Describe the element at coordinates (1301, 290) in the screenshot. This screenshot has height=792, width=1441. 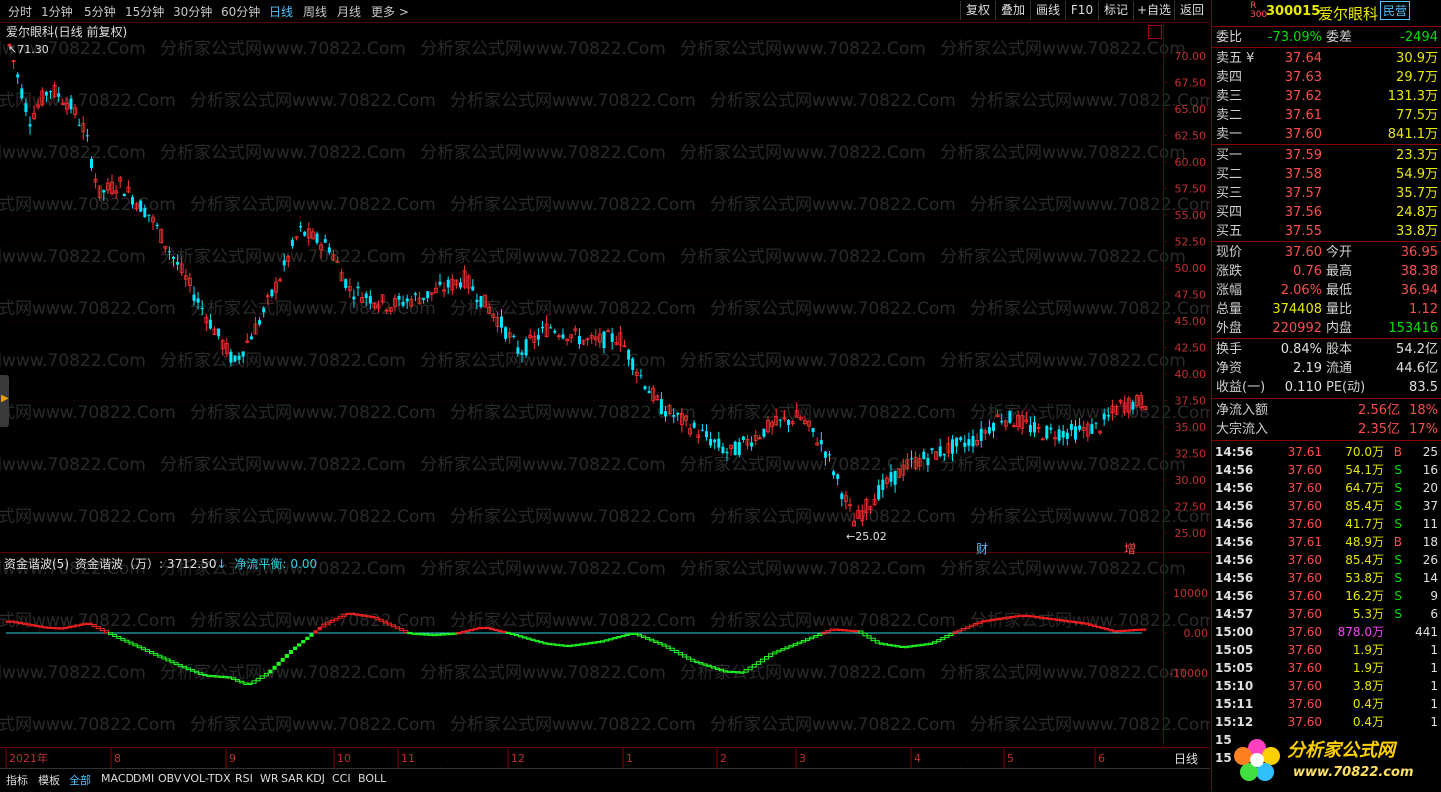
I see `stat-value: 2.06%` at that location.